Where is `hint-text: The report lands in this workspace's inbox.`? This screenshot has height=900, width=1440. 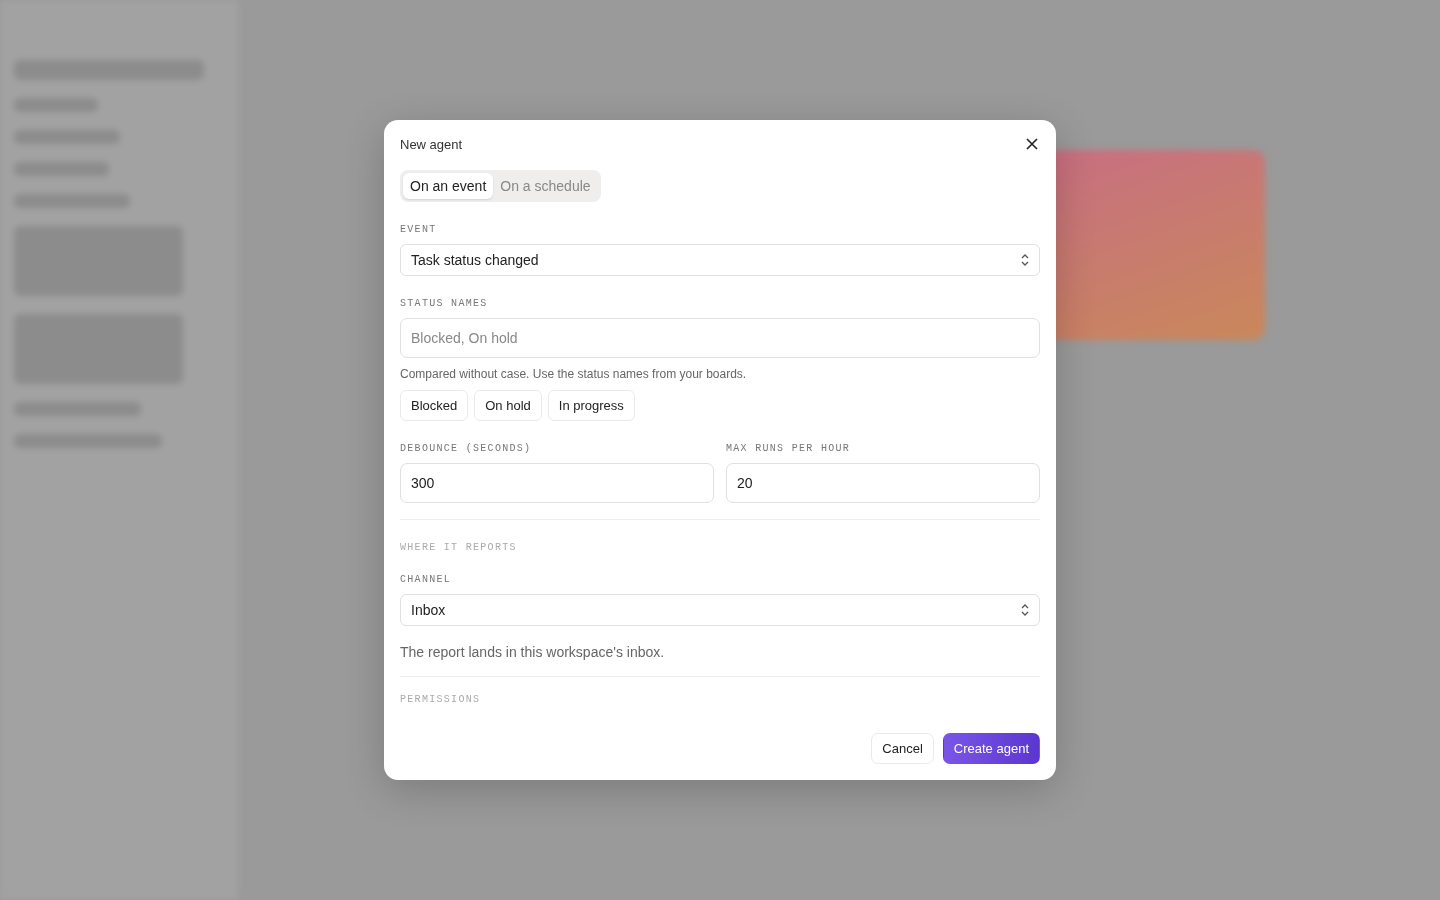
hint-text: The report lands in this workspace's inbox. is located at coordinates (533, 652).